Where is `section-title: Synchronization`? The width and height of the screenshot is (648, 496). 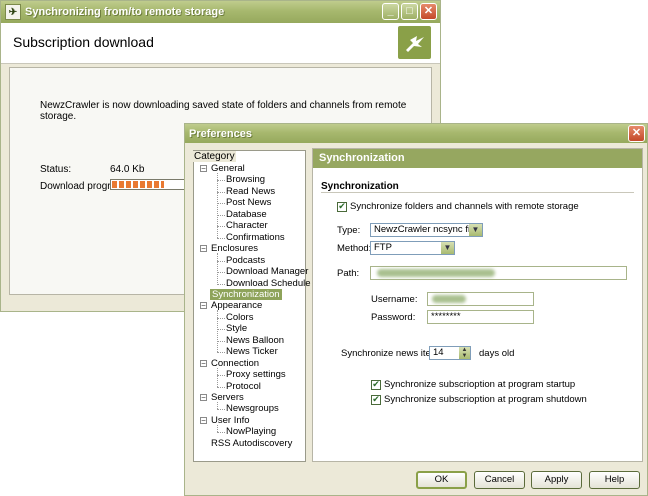 section-title: Synchronization is located at coordinates (360, 186).